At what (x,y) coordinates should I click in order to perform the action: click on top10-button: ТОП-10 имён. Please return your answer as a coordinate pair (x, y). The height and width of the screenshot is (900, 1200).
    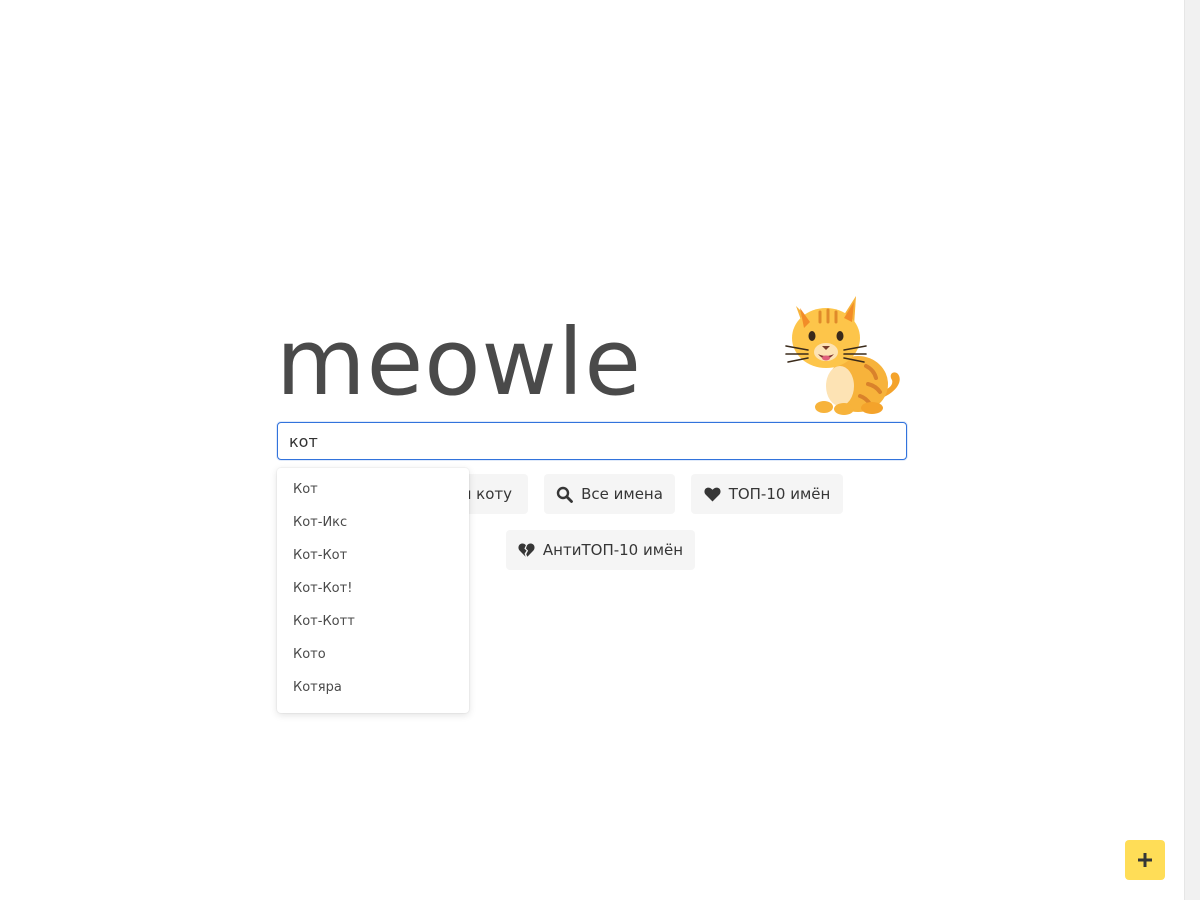
    Looking at the image, I should click on (767, 494).